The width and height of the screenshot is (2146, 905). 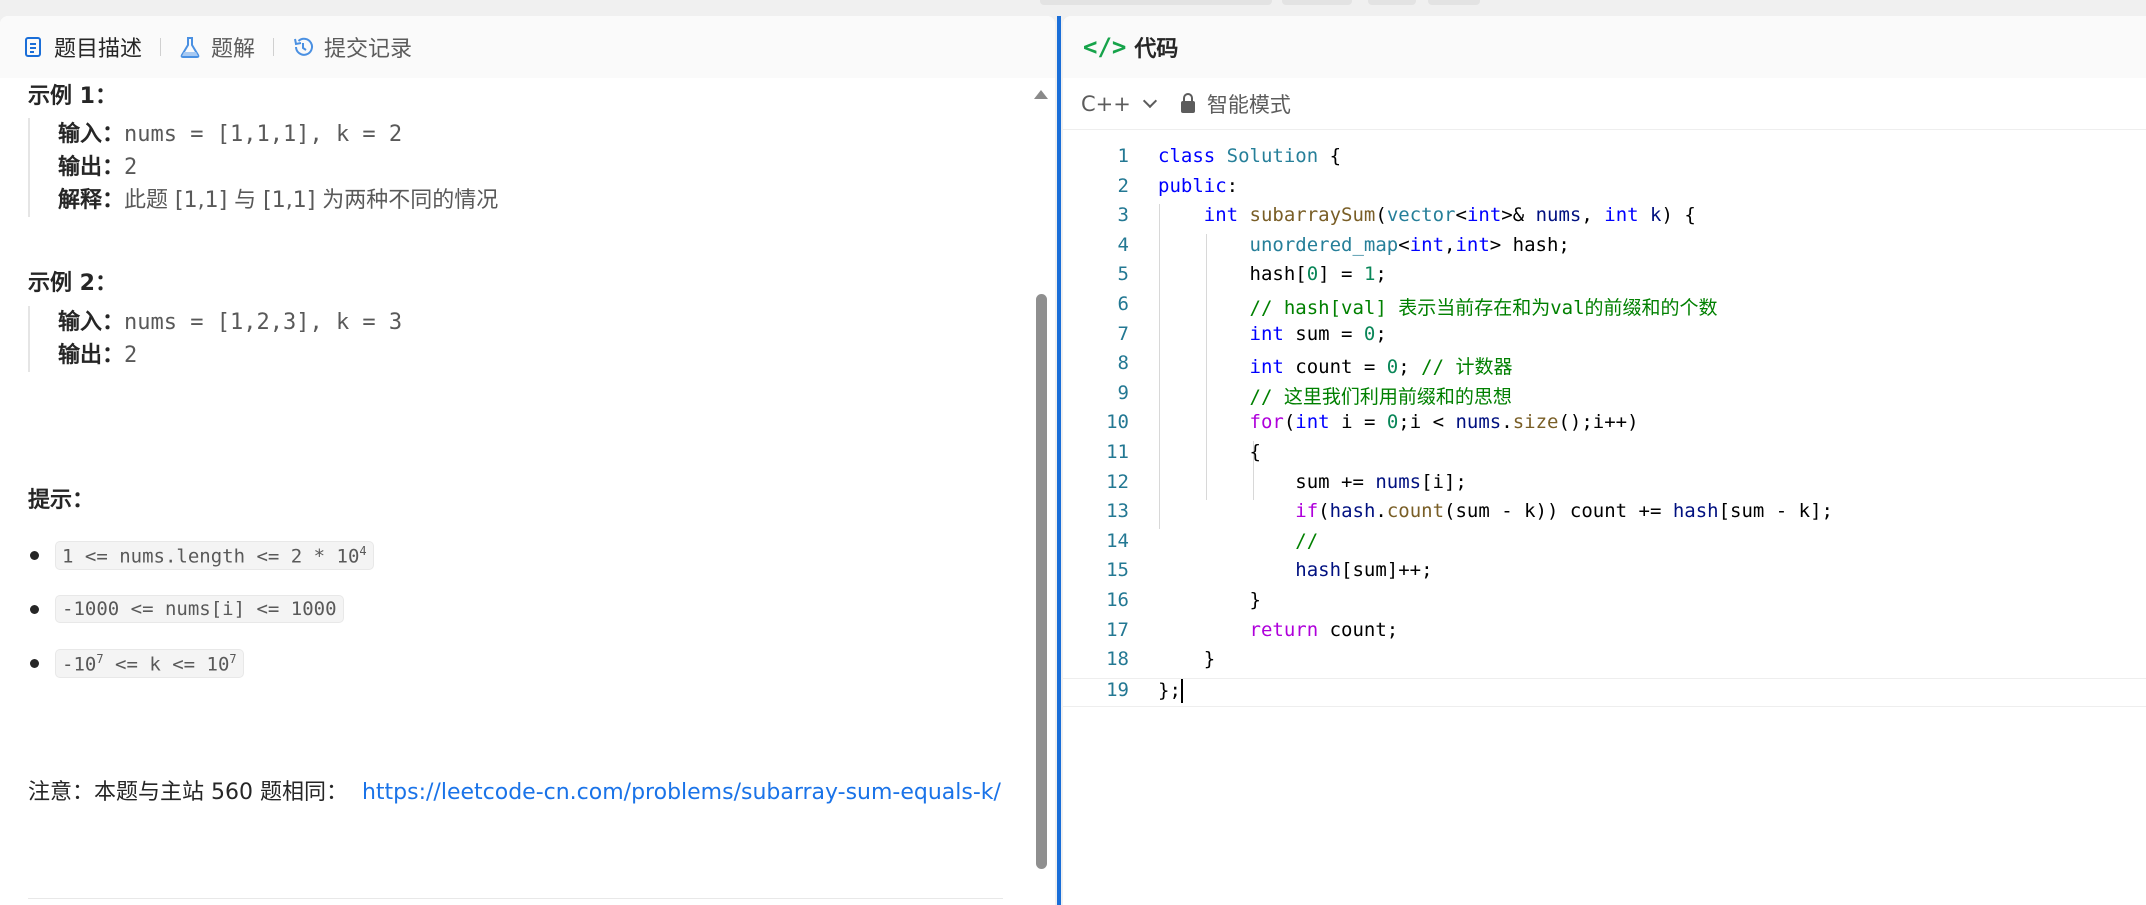 What do you see at coordinates (1604, 692) in the screenshot?
I see `code-line-current: 19};` at bounding box center [1604, 692].